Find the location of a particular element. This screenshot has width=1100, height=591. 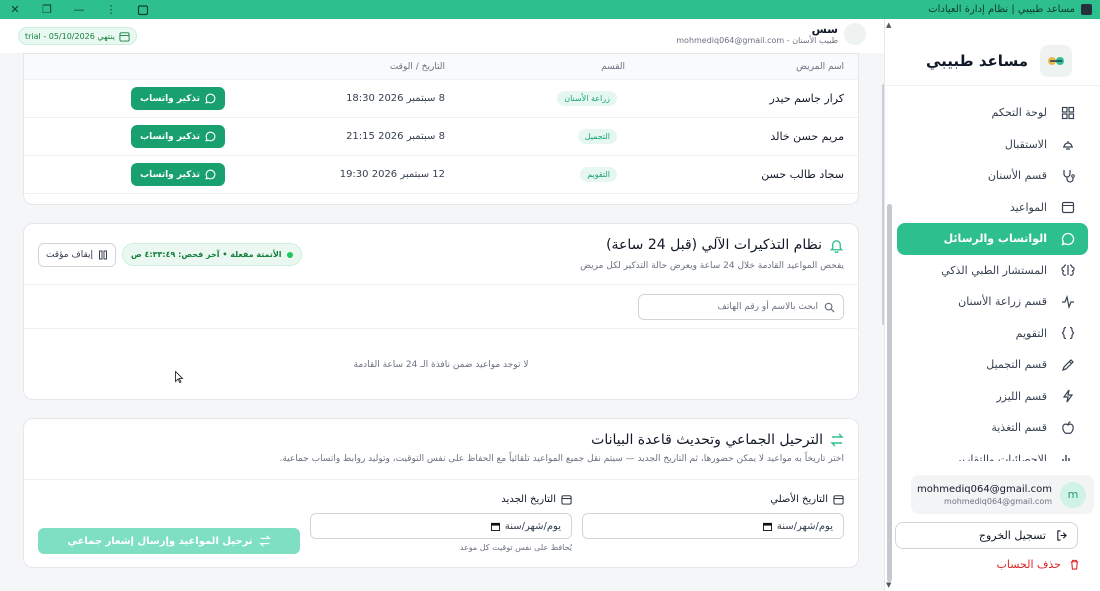

braces-icon is located at coordinates (1068, 333).